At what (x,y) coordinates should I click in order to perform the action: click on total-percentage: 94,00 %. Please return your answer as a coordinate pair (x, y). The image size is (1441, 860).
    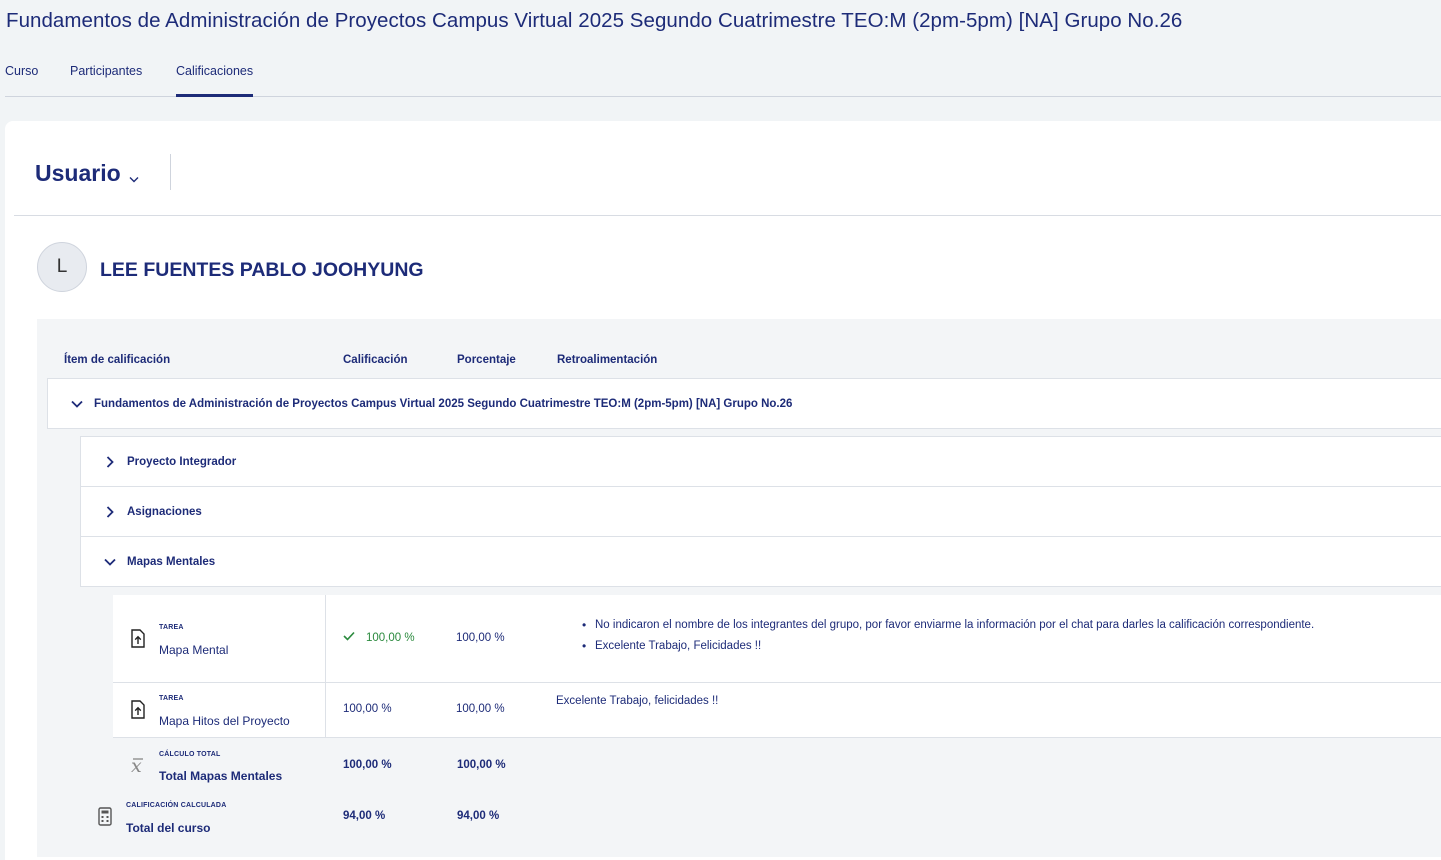
    Looking at the image, I should click on (478, 816).